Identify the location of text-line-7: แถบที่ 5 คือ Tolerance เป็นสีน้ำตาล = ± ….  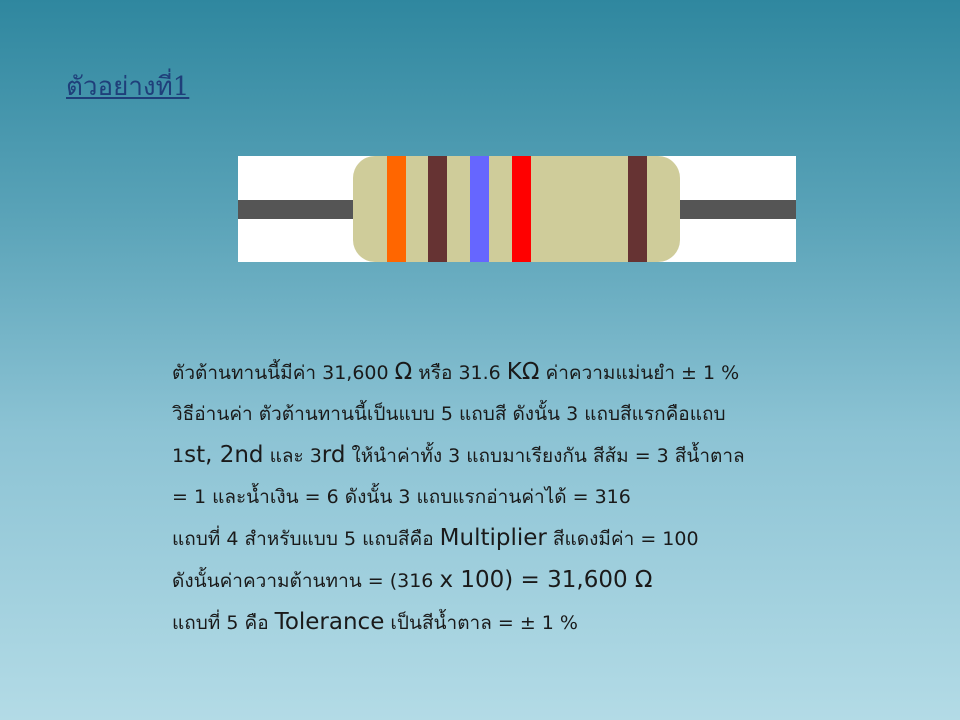
(375, 622).